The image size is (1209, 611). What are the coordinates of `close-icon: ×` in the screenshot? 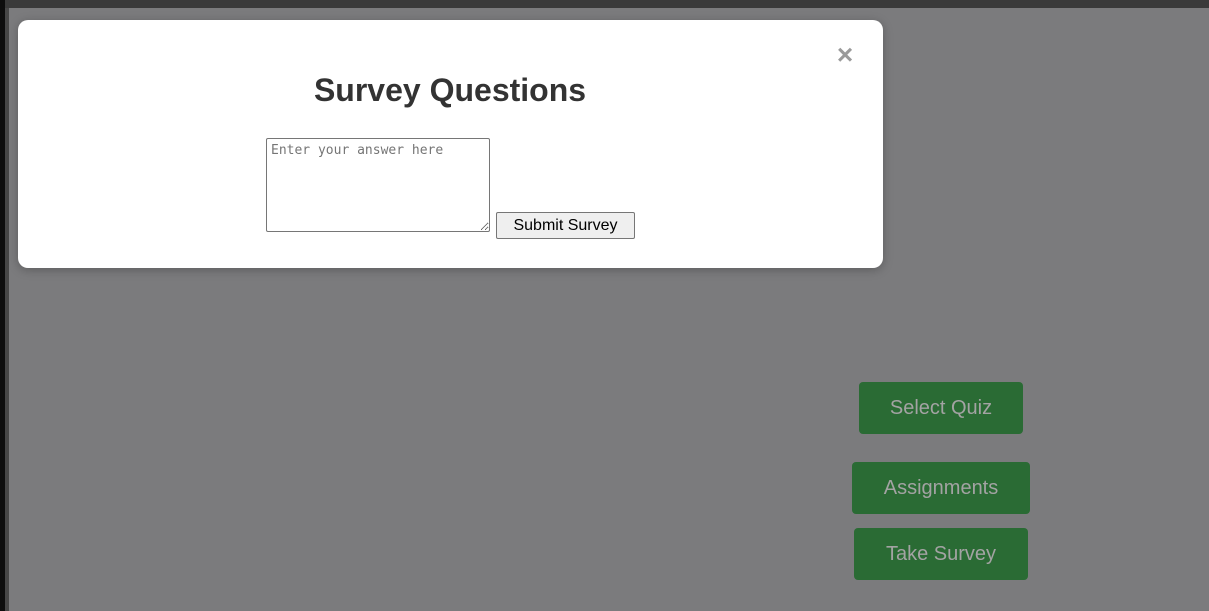 It's located at (845, 55).